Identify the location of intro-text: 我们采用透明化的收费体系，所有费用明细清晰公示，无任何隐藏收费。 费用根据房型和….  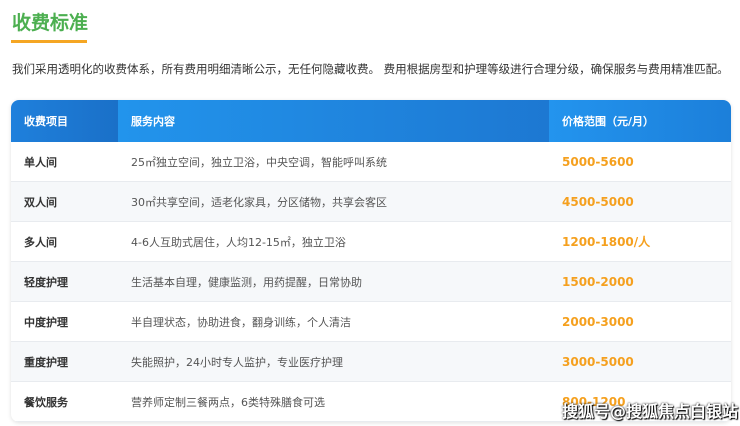
(370, 69).